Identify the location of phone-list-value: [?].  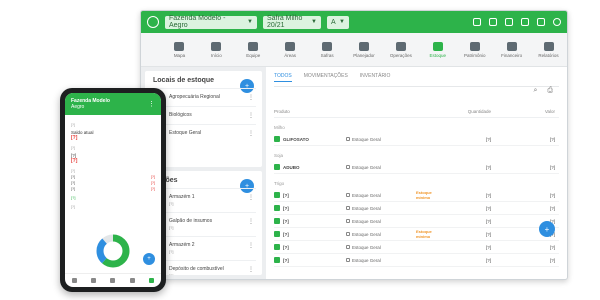
(152, 183).